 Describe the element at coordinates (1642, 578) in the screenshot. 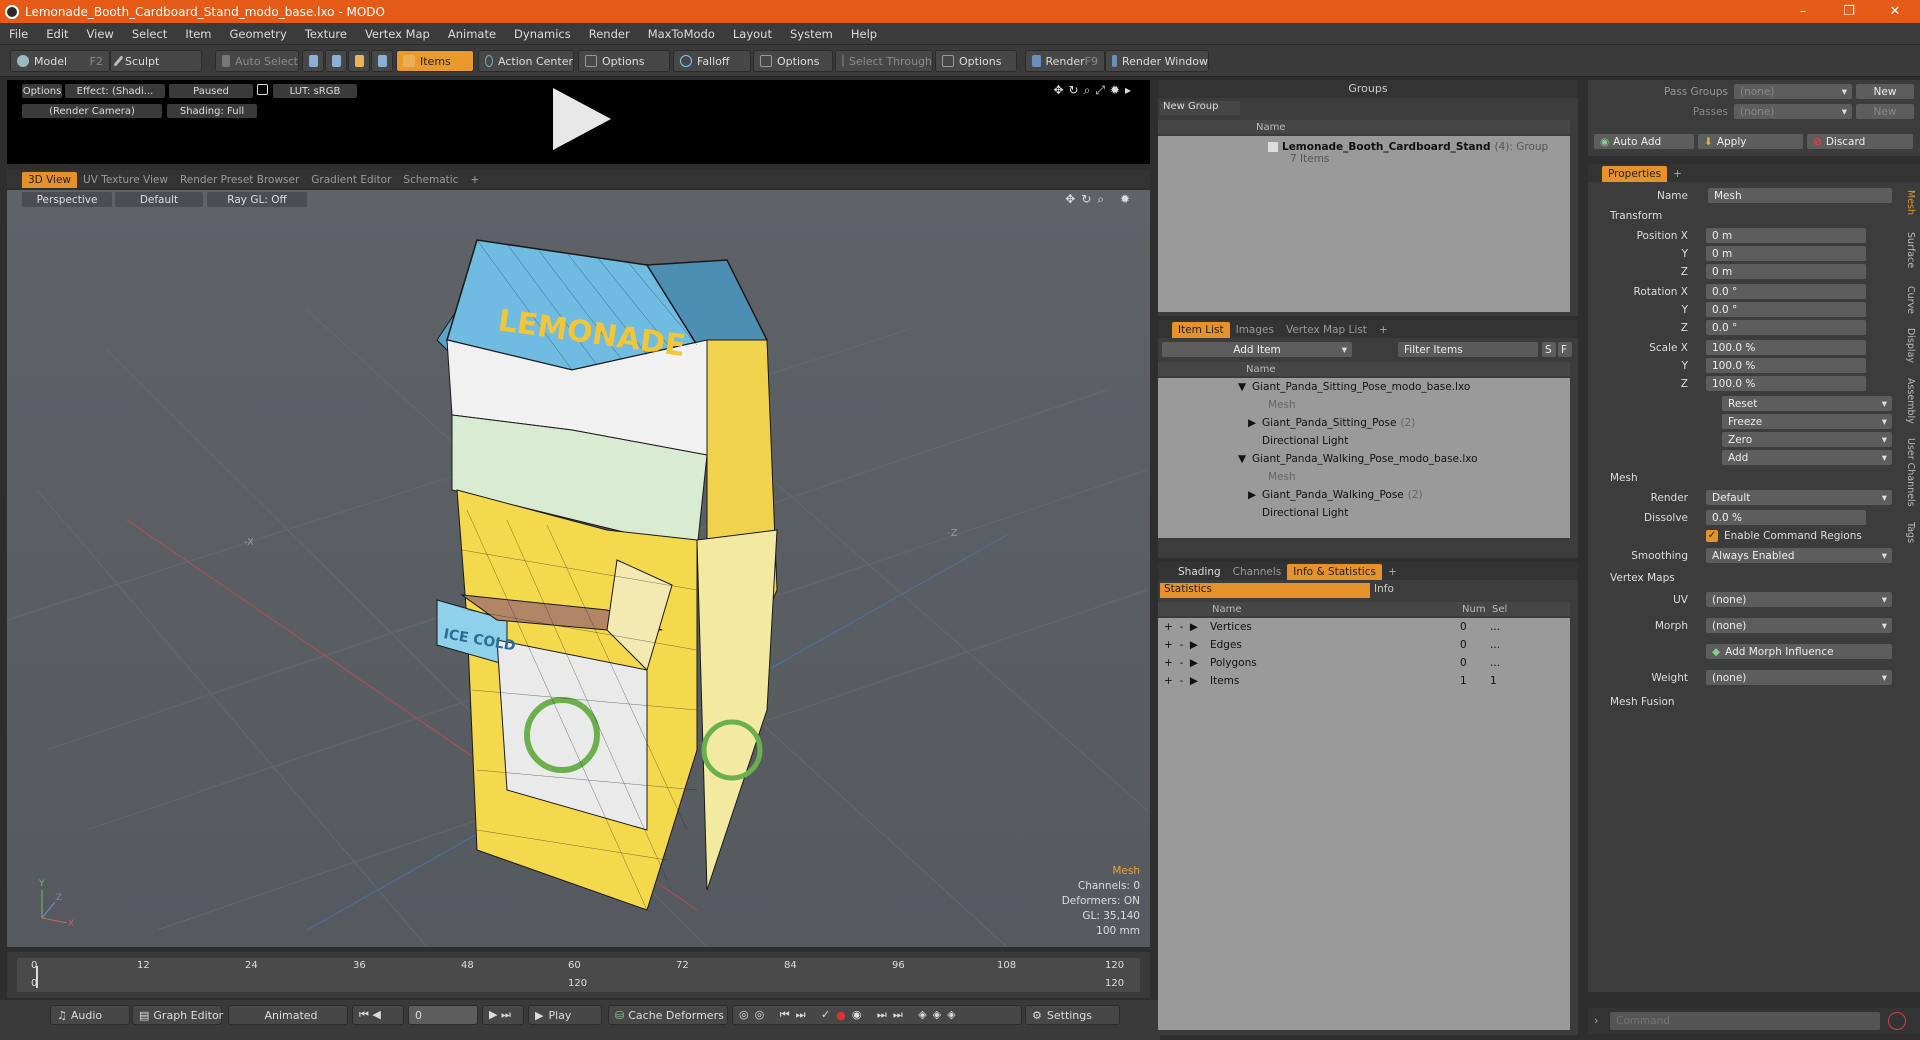

I see `vertex-maps-section: Vertex Maps` at that location.